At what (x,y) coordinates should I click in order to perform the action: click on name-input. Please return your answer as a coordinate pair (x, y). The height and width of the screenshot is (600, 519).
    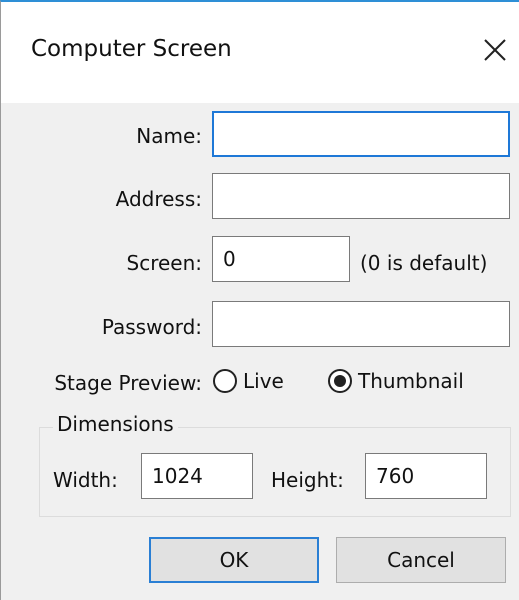
    Looking at the image, I should click on (361, 134).